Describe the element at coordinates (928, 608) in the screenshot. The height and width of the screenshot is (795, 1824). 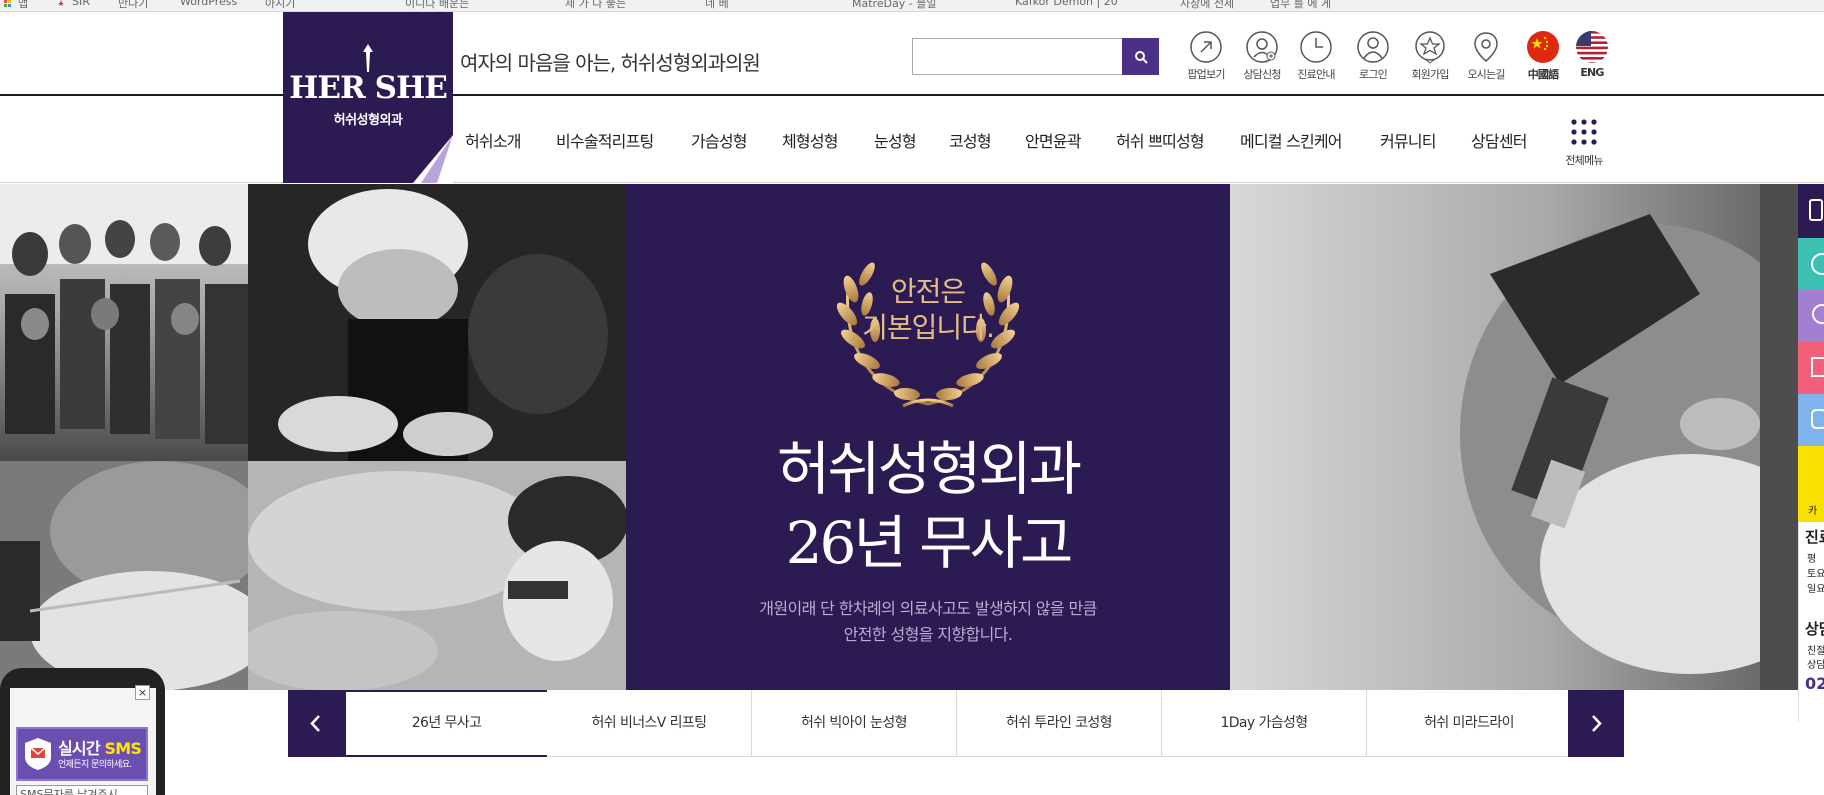
I see `hero-description-line: 개원이래 단 한차례의 의료사고도 발생하지 않을 만큼` at that location.